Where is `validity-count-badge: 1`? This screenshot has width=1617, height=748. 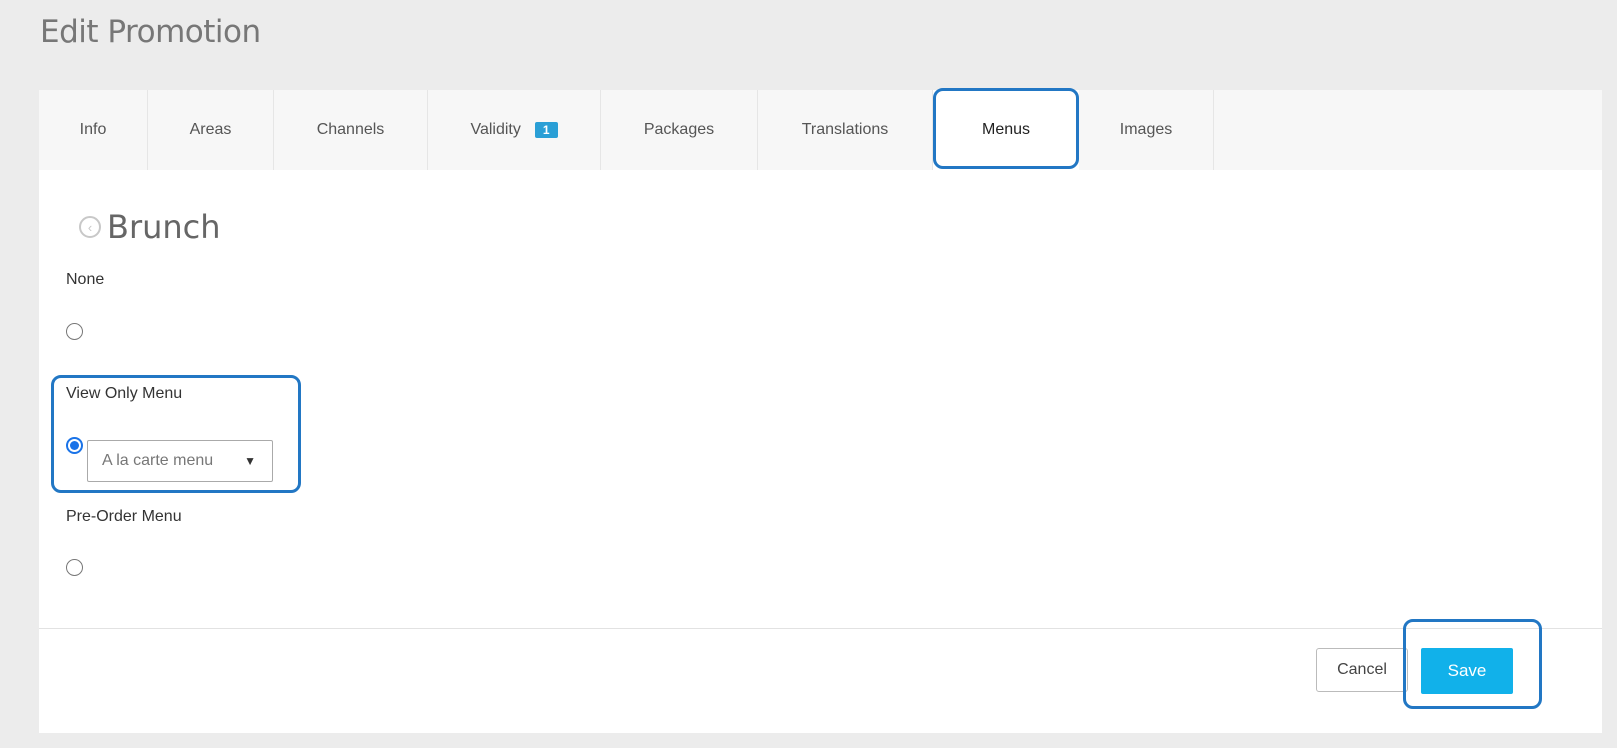
validity-count-badge: 1 is located at coordinates (546, 130).